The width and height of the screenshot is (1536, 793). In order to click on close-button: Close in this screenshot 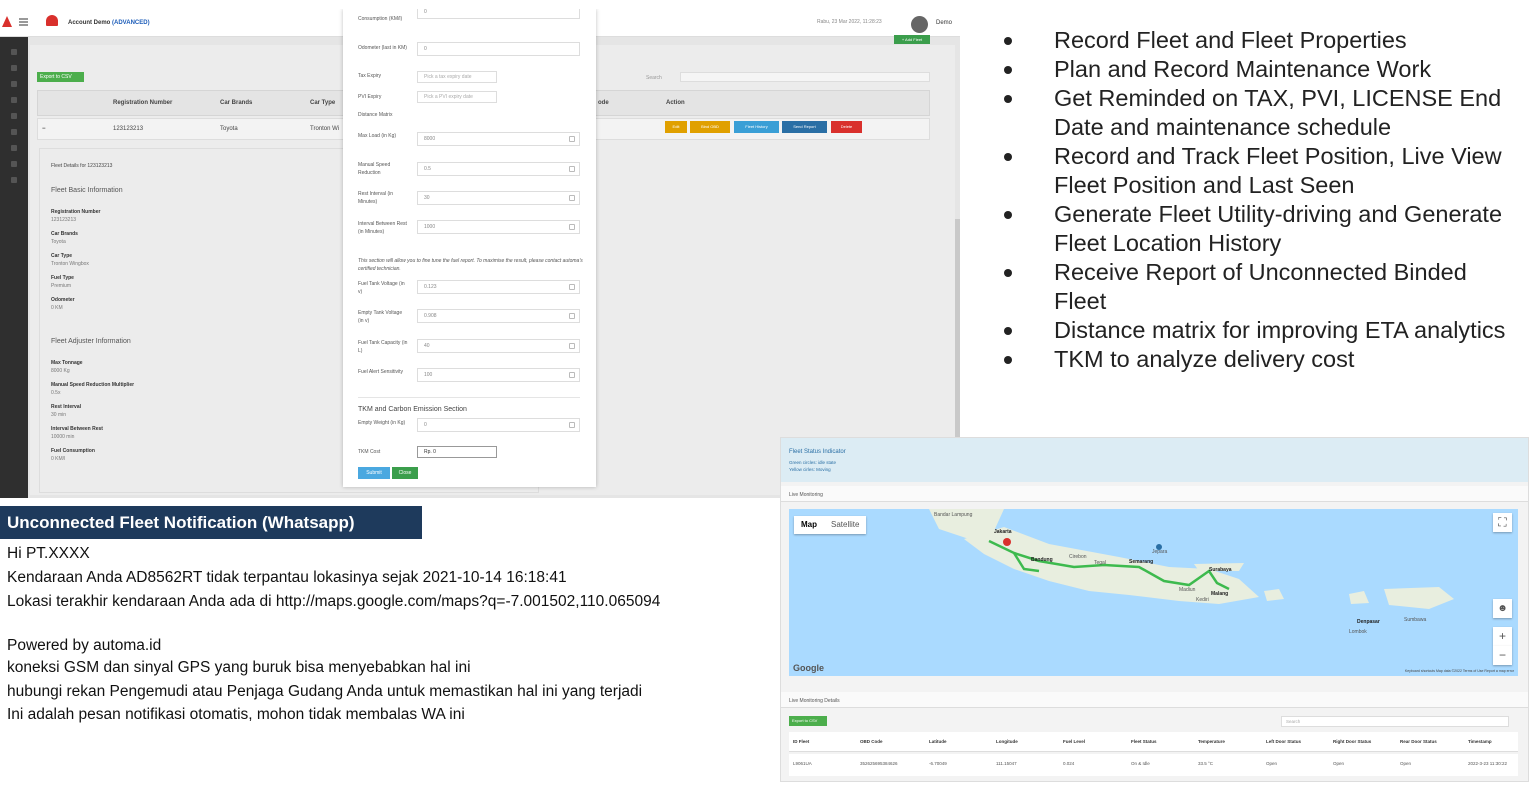, I will do `click(405, 473)`.